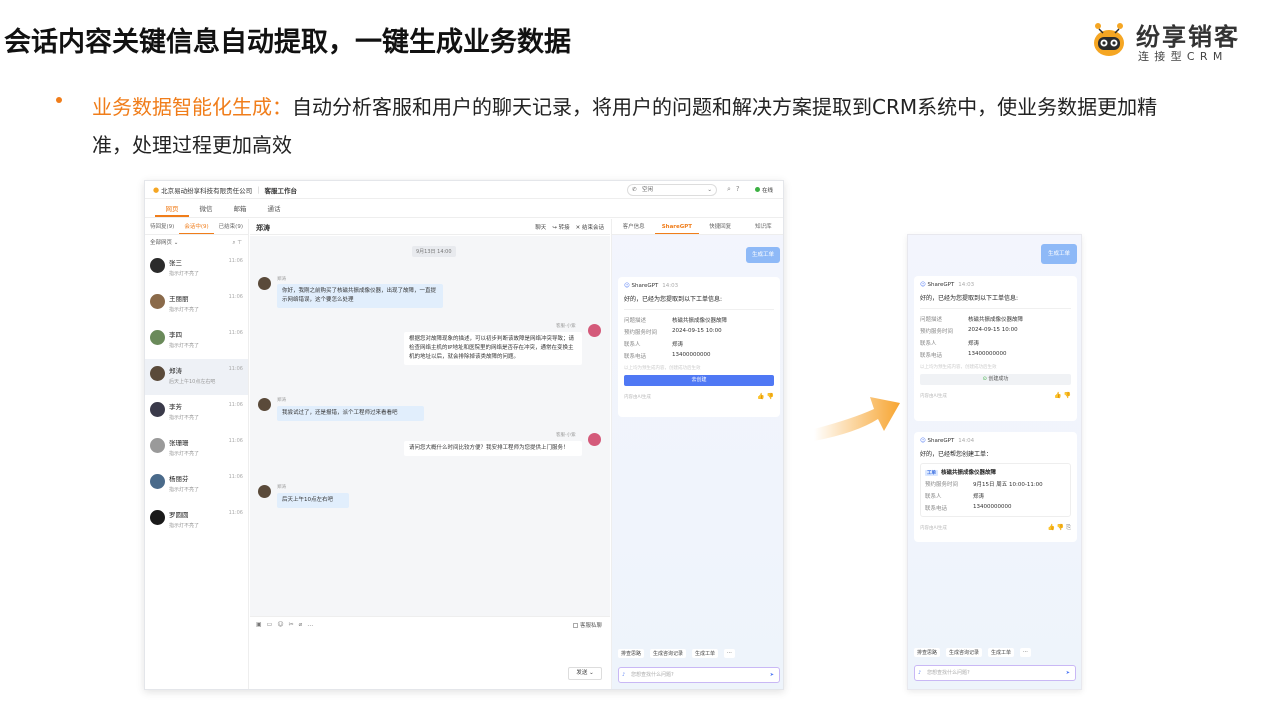  What do you see at coordinates (196, 449) in the screenshot?
I see `contact-item: 张珊珊 指示灯不亮了 11:06` at bounding box center [196, 449].